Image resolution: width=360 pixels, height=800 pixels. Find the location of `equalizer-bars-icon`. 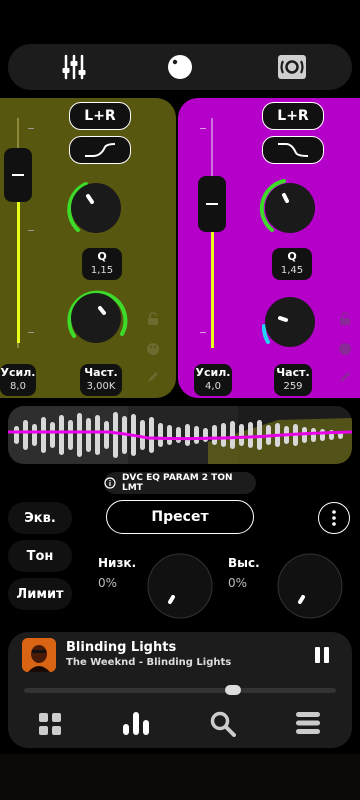

equalizer-bars-icon is located at coordinates (136, 723).